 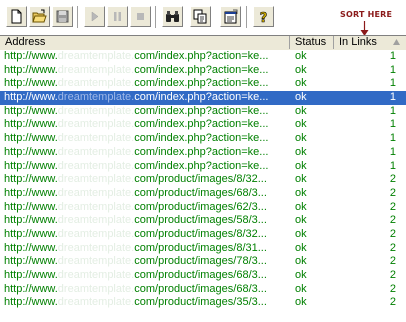 I want to click on binoculars-icon, so click(x=172, y=16).